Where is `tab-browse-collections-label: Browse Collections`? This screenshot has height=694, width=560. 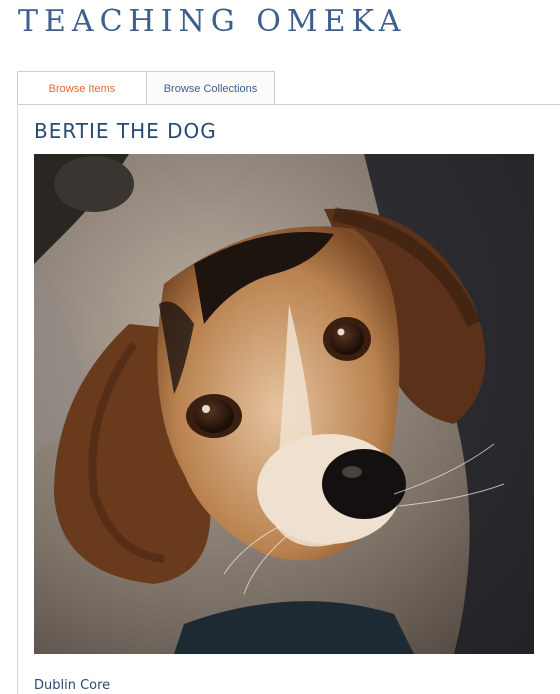 tab-browse-collections-label: Browse Collections is located at coordinates (211, 89).